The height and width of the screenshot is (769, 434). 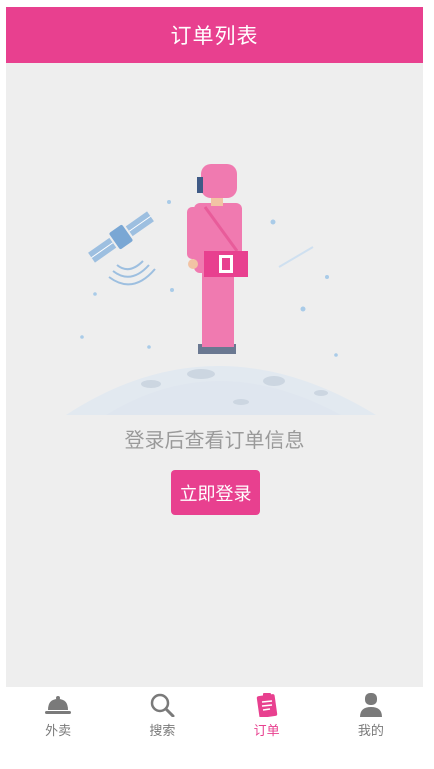 I want to click on empty-state-message: 登录后查看订单信息, so click(x=214, y=440).